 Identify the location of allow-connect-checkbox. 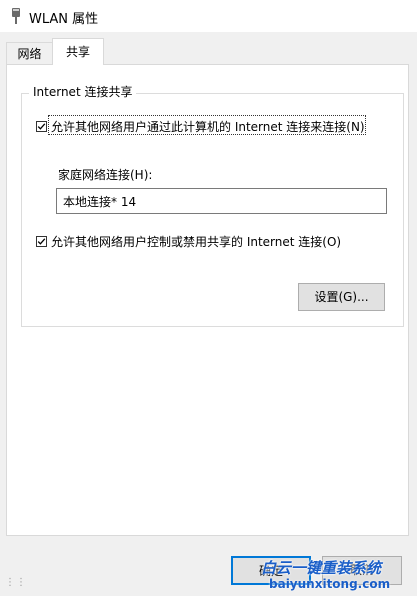
(41, 126).